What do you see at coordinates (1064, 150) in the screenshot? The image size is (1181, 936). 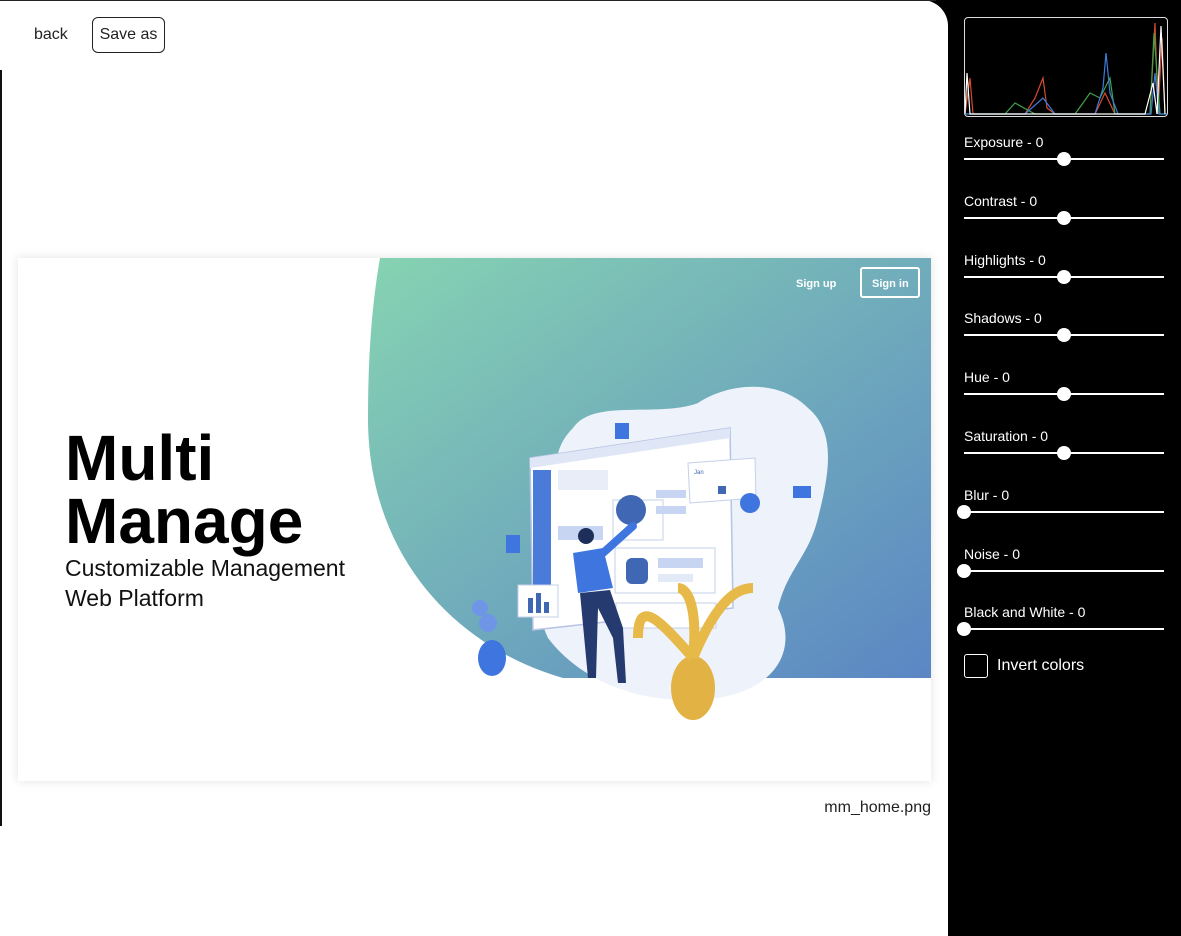 I see `adjust-exposure: Exposure - 0` at bounding box center [1064, 150].